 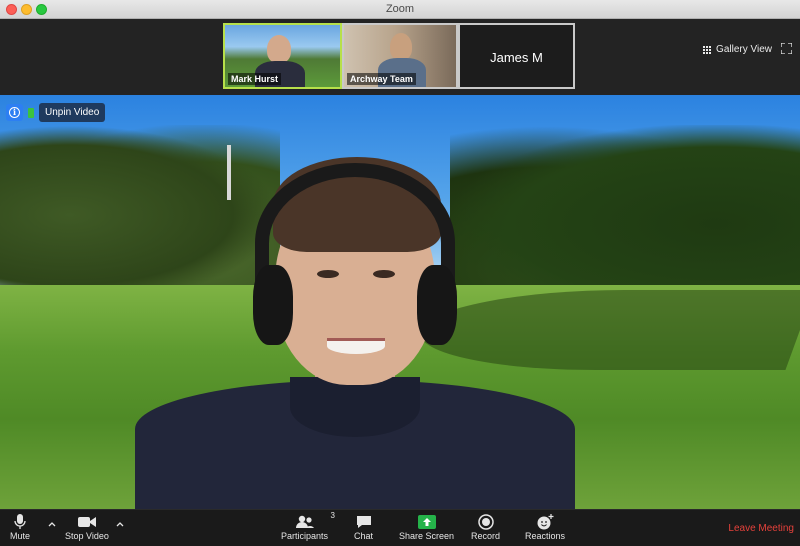 I want to click on mute-button: Mute, so click(x=20, y=527).